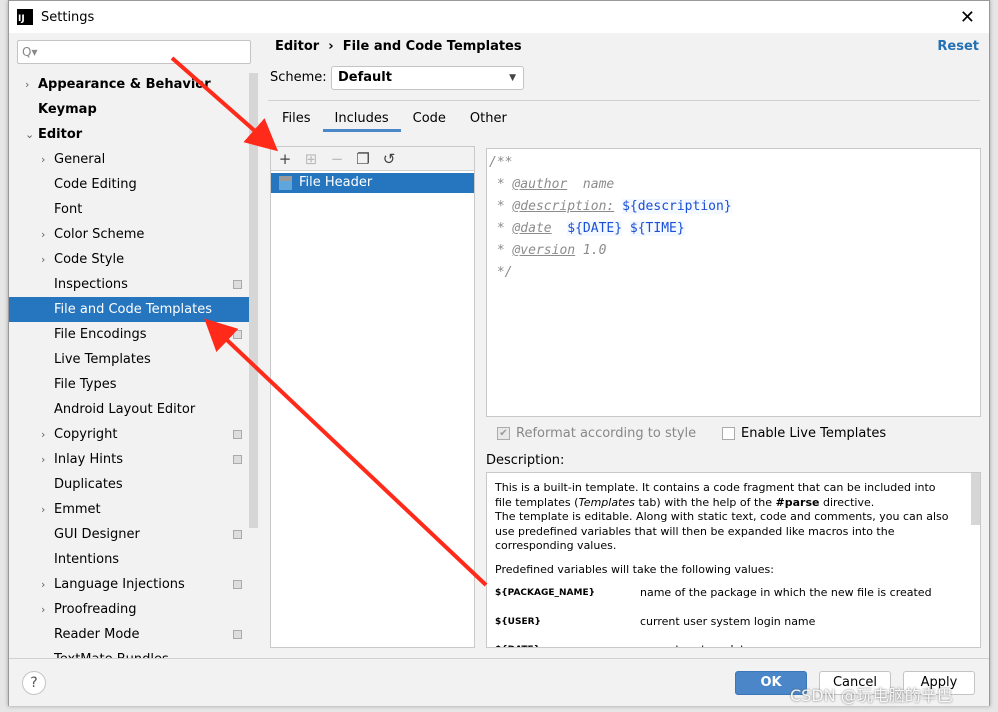 The height and width of the screenshot is (712, 998). What do you see at coordinates (967, 17) in the screenshot?
I see `close-icon: ✕` at bounding box center [967, 17].